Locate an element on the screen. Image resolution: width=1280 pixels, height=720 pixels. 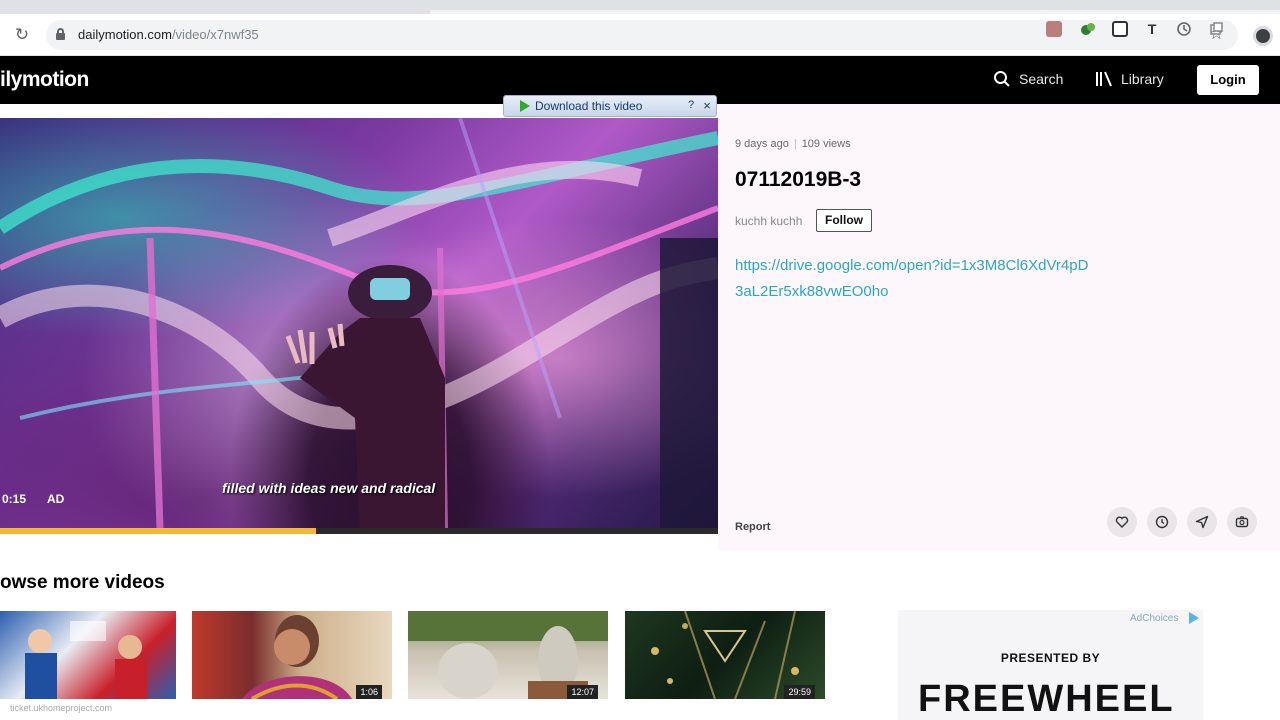
like-icon is located at coordinates (1122, 522).